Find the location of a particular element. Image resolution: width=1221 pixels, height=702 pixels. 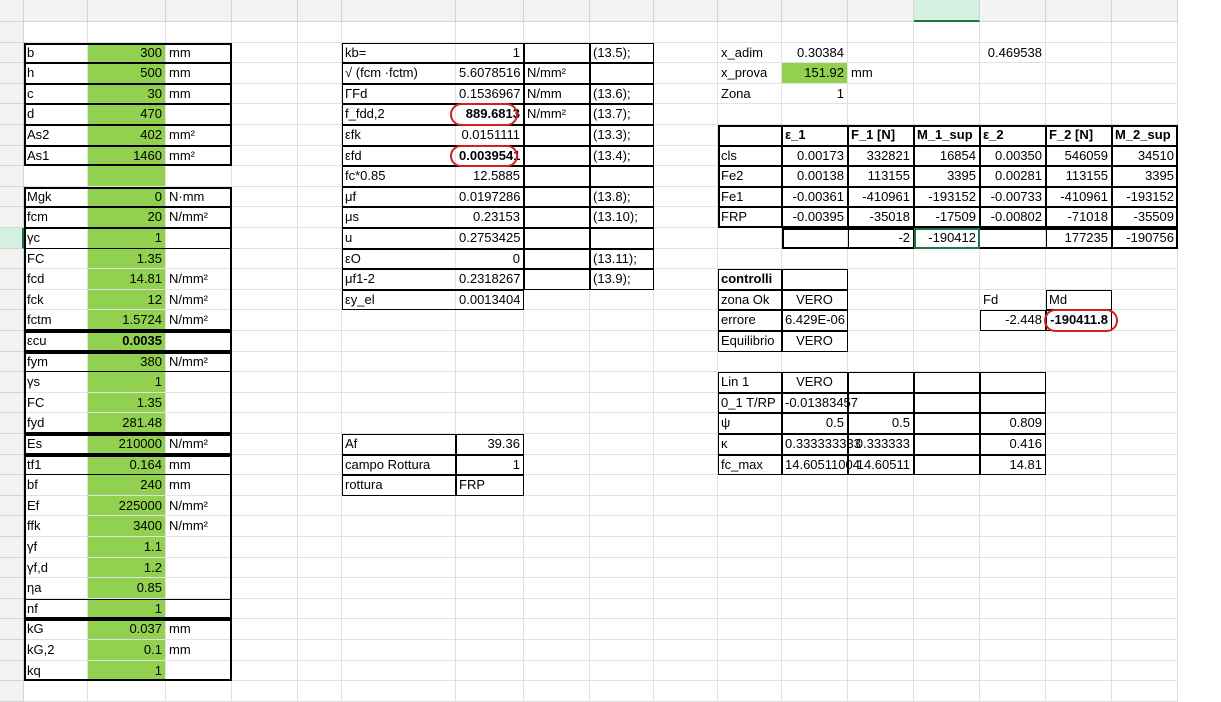

cell-k15: errore is located at coordinates (750, 320).